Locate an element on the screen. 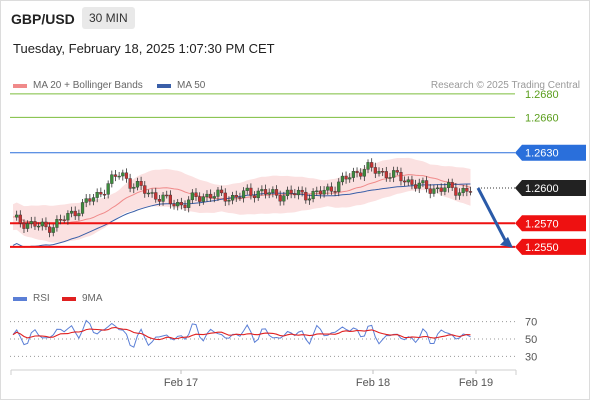 The height and width of the screenshot is (400, 590). ma50-label: MA 50 is located at coordinates (191, 85).